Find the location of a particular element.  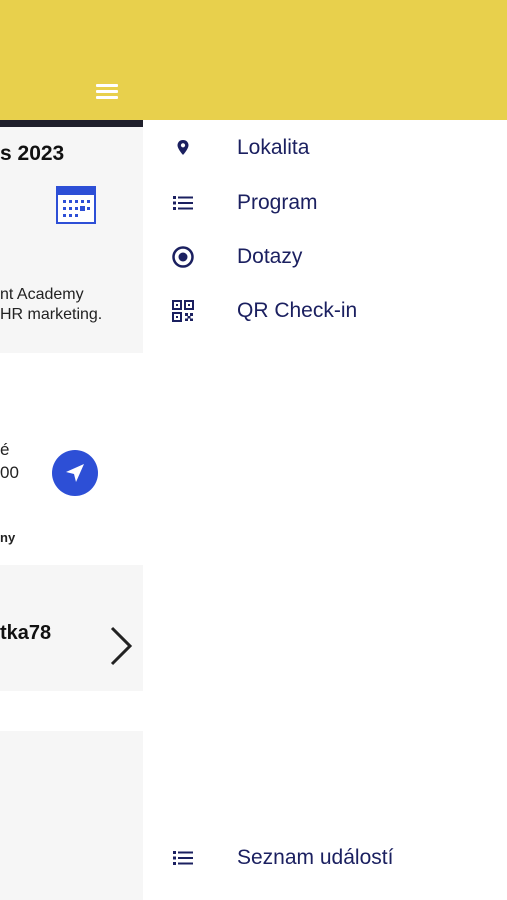

menu-item-qr-check-in: QR Check-in is located at coordinates (325, 311).